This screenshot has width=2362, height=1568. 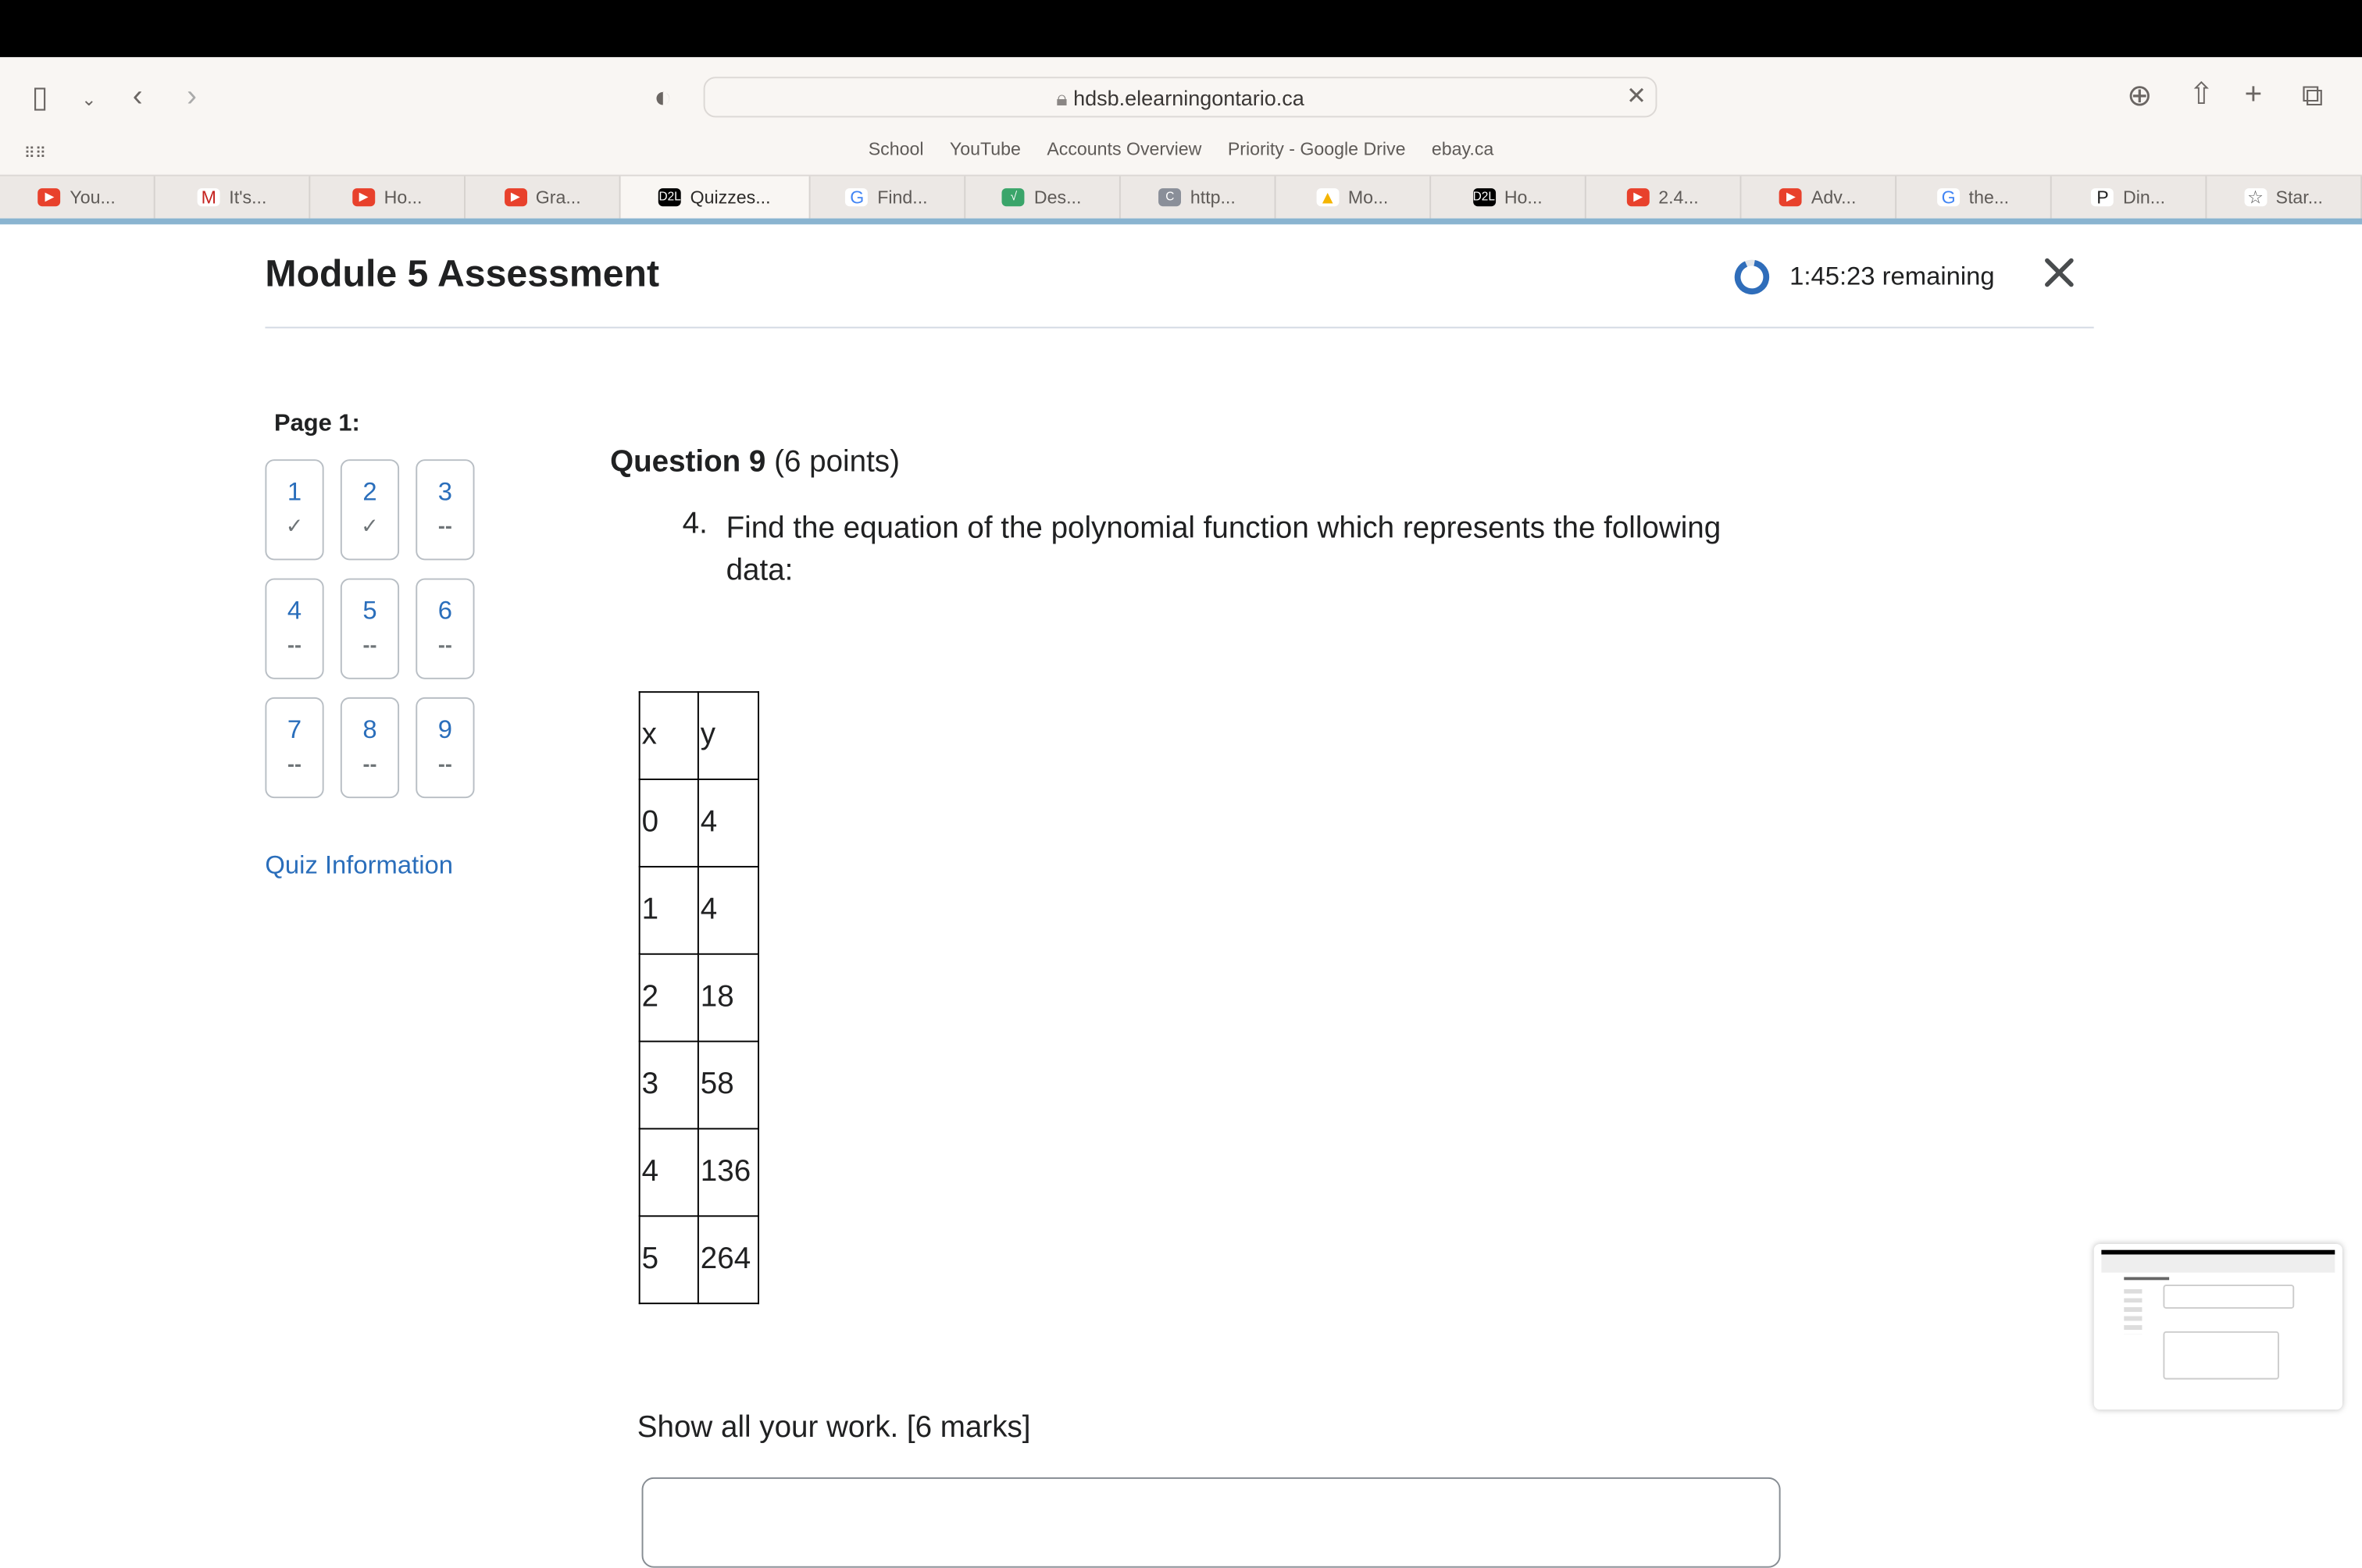 What do you see at coordinates (837, 462) in the screenshot?
I see `question-points: (6 points)` at bounding box center [837, 462].